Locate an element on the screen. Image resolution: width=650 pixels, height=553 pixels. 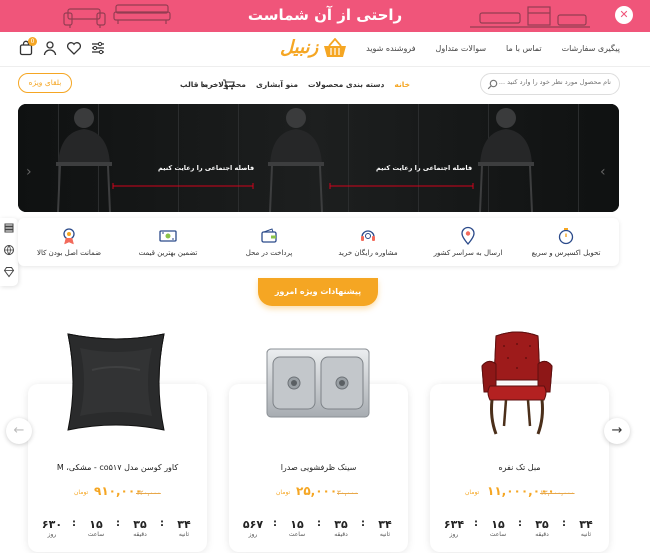
feature-authenticity: ضمانت اصل بودن کالا is located at coordinates (69, 241).